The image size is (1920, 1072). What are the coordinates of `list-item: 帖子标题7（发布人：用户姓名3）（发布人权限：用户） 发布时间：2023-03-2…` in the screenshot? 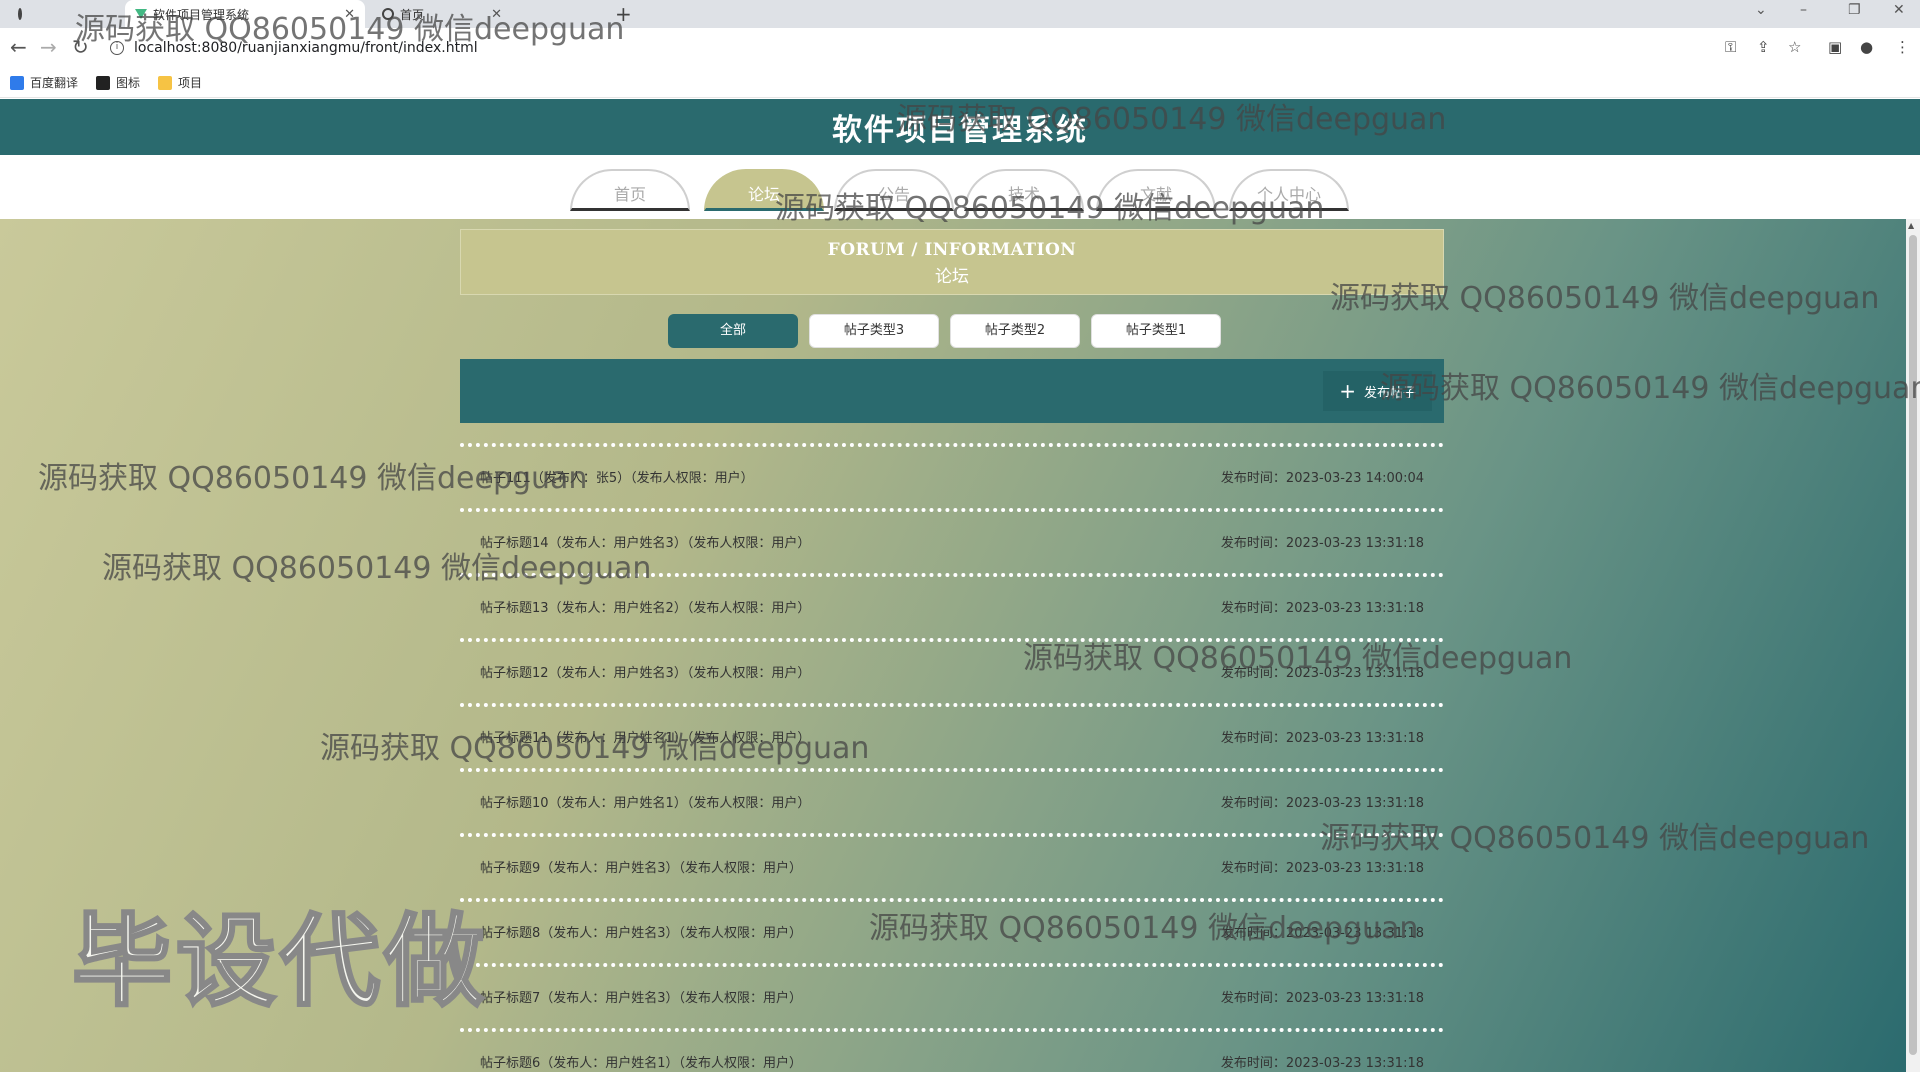 It's located at (952, 995).